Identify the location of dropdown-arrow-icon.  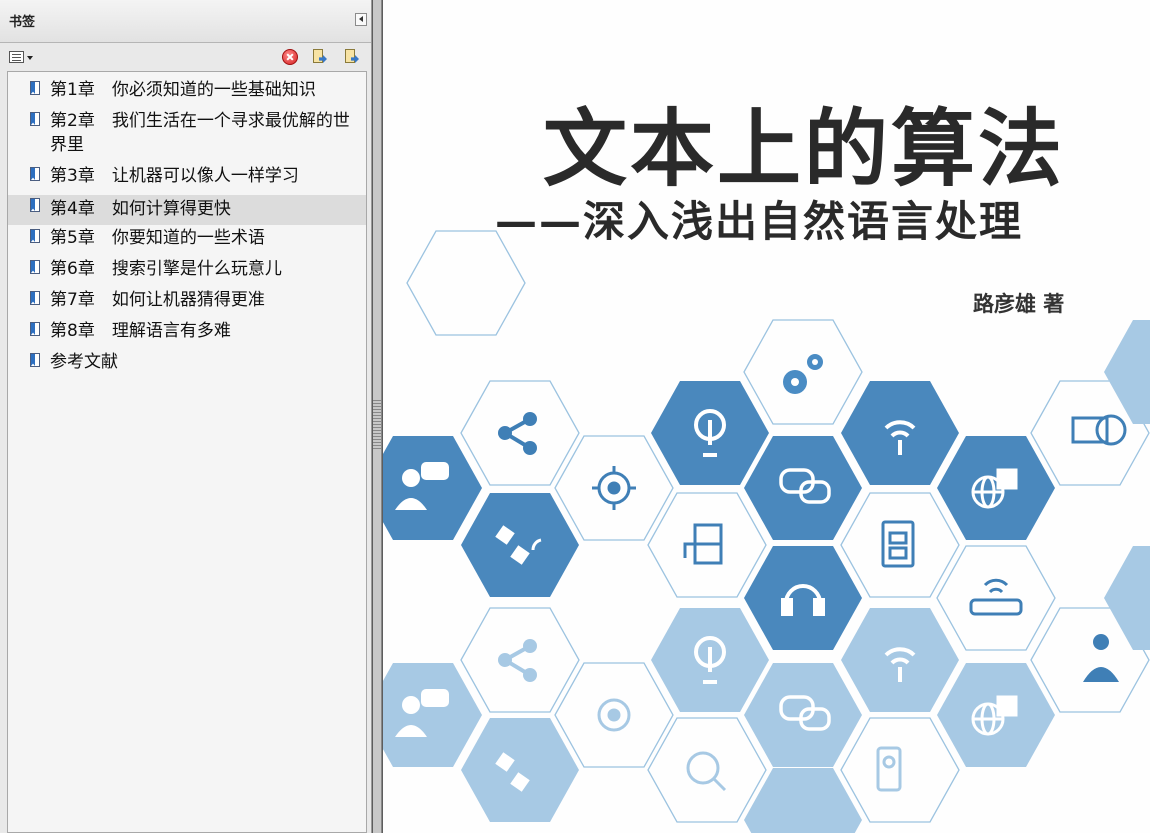
(30, 58).